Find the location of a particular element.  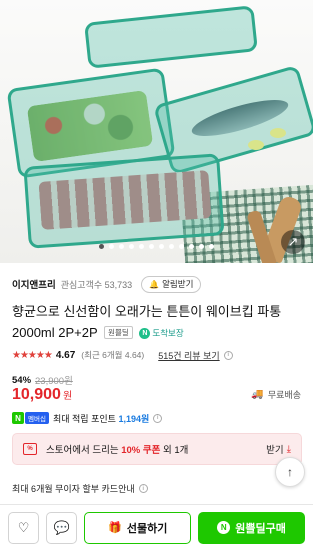

card-installment-info: 최대 6개월 무이자 할부 카드안내 i is located at coordinates (80, 488).